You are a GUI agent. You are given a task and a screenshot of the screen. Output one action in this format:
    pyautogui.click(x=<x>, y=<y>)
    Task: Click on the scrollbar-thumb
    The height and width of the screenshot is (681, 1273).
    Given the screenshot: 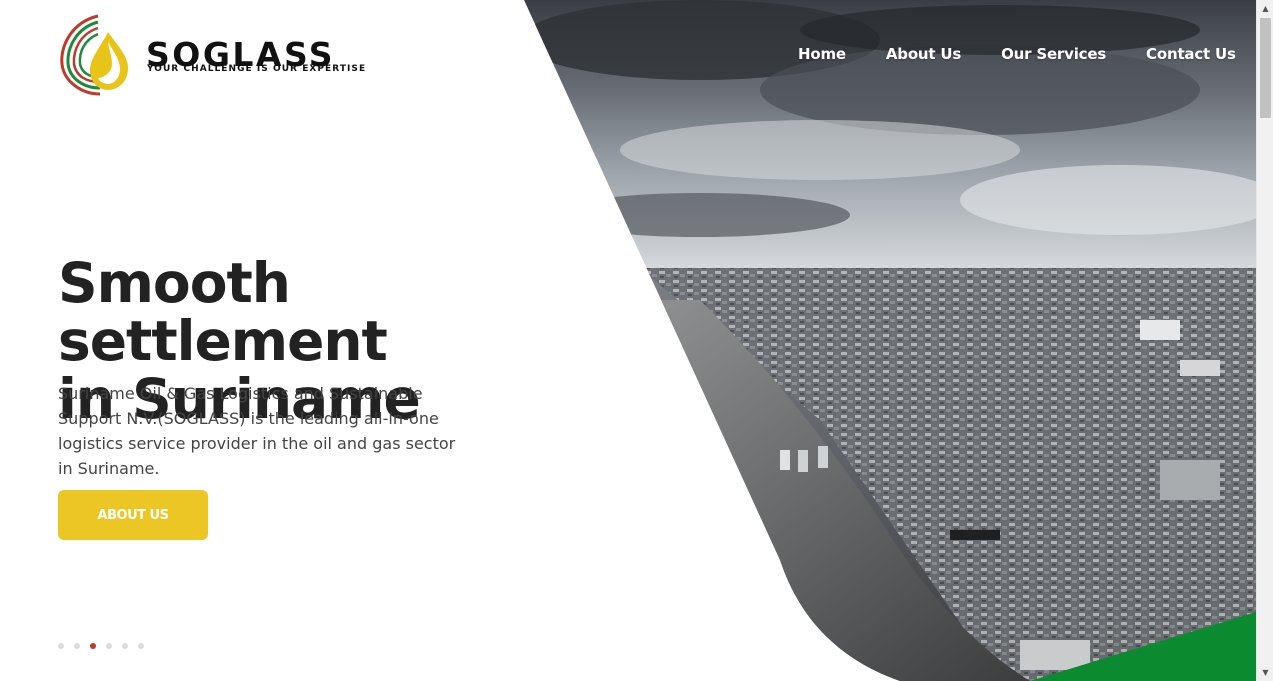 What is the action you would take?
    pyautogui.click(x=1265, y=68)
    